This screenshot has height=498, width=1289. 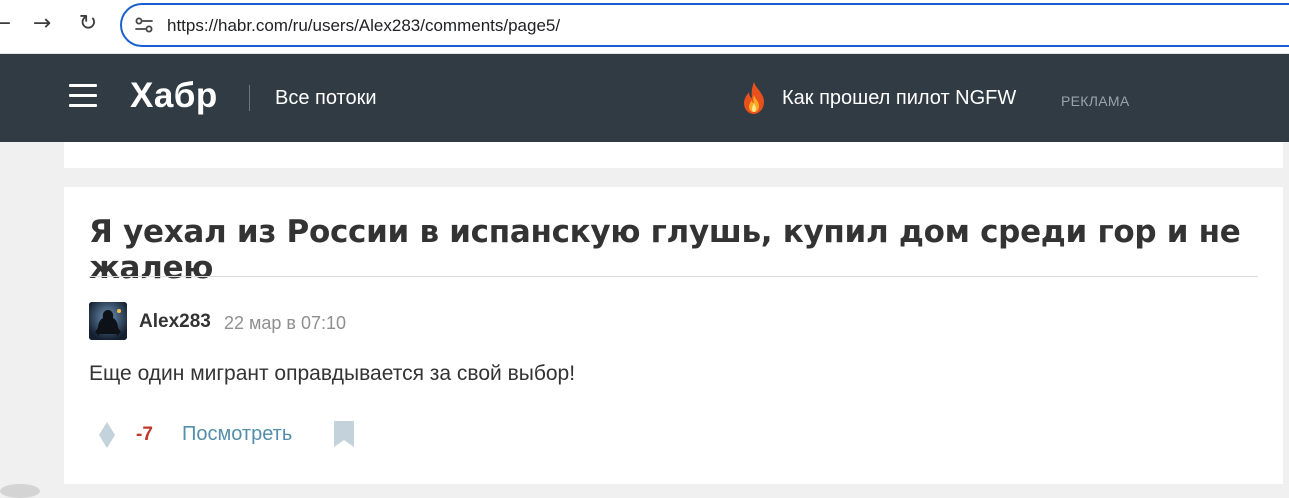 I want to click on site-info-icon, so click(x=144, y=25).